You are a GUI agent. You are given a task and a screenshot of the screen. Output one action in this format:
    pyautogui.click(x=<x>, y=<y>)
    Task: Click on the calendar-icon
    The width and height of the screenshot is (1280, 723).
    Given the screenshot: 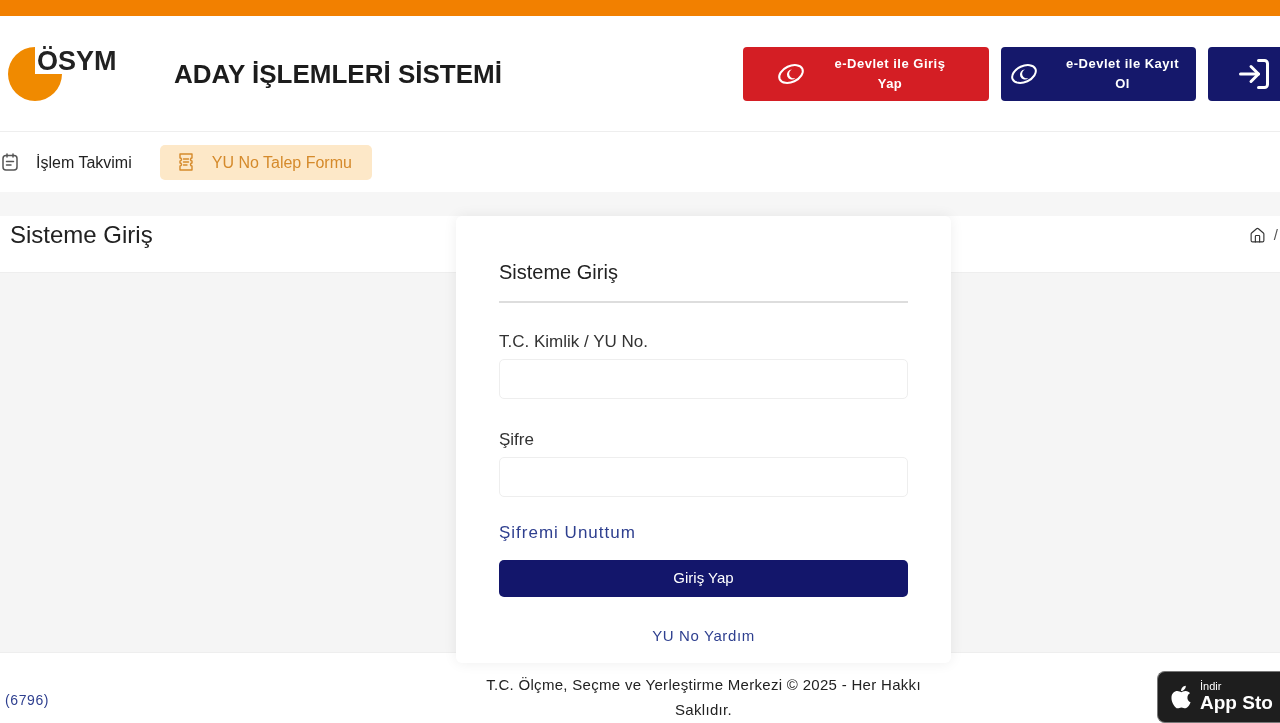 What is the action you would take?
    pyautogui.click(x=10, y=162)
    